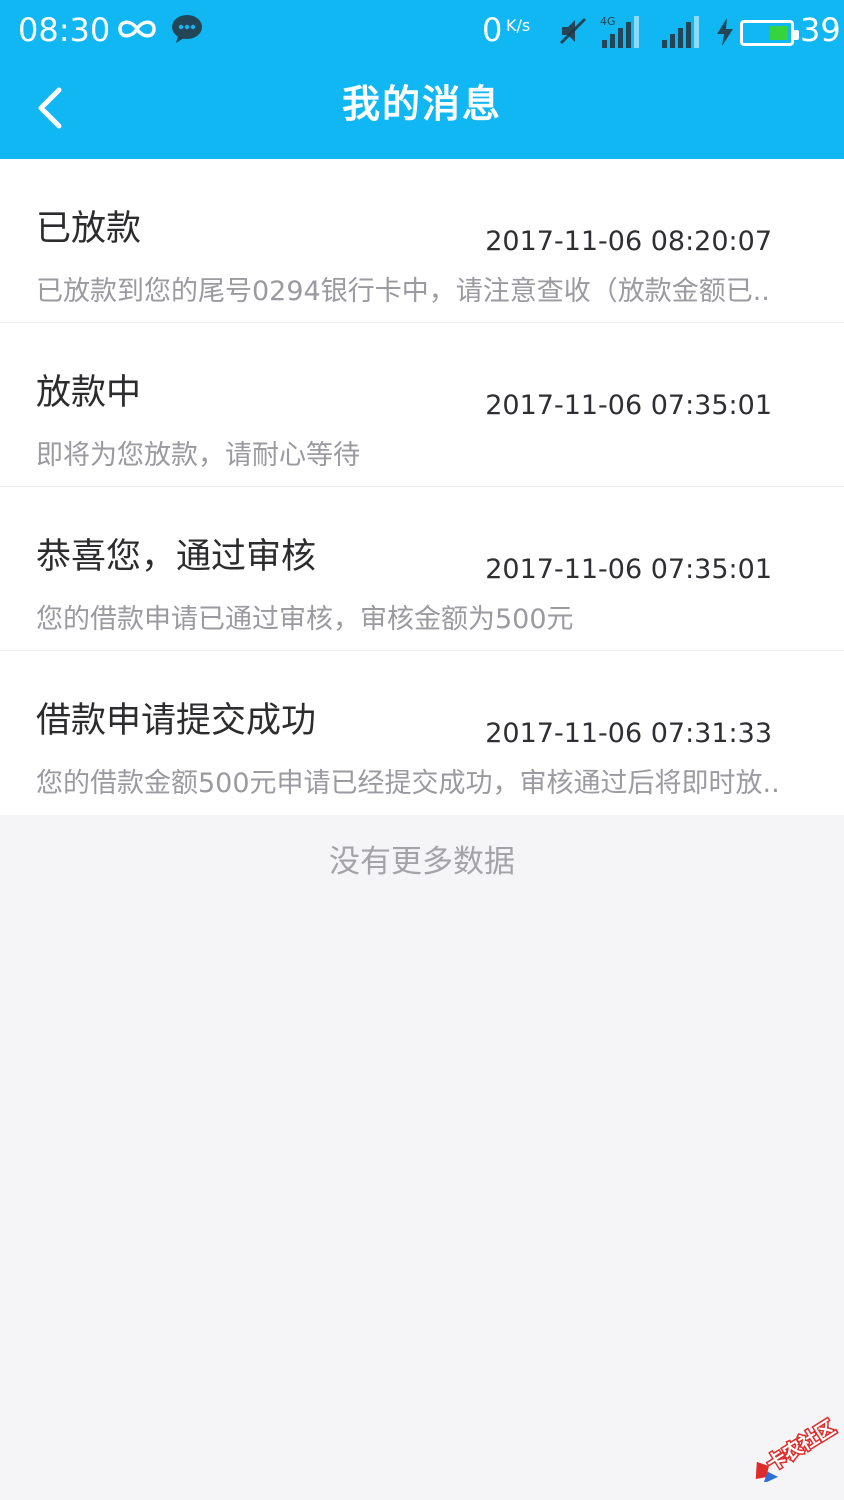  Describe the element at coordinates (492, 30) in the screenshot. I see `network-speed: 0` at that location.